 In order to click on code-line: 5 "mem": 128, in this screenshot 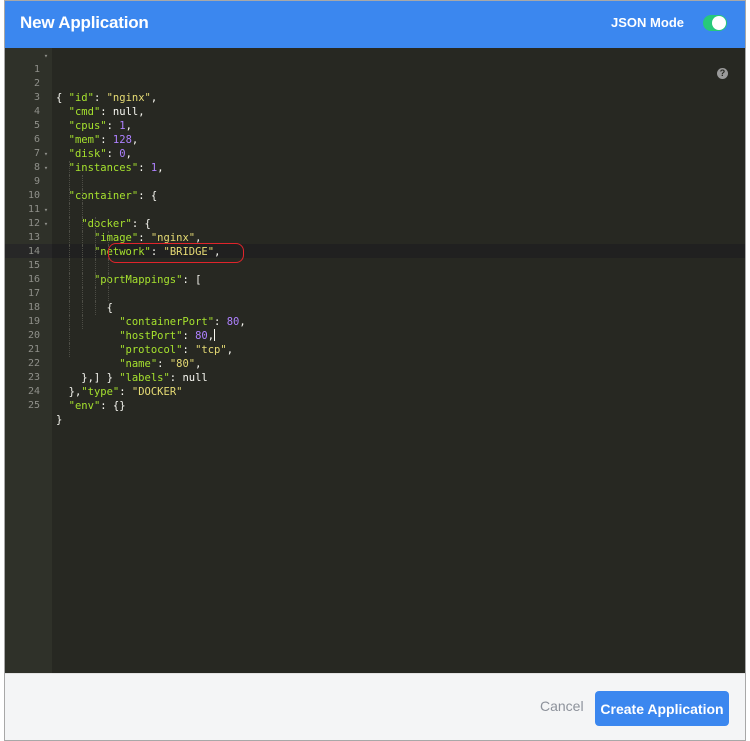, I will do `click(375, 125)`.